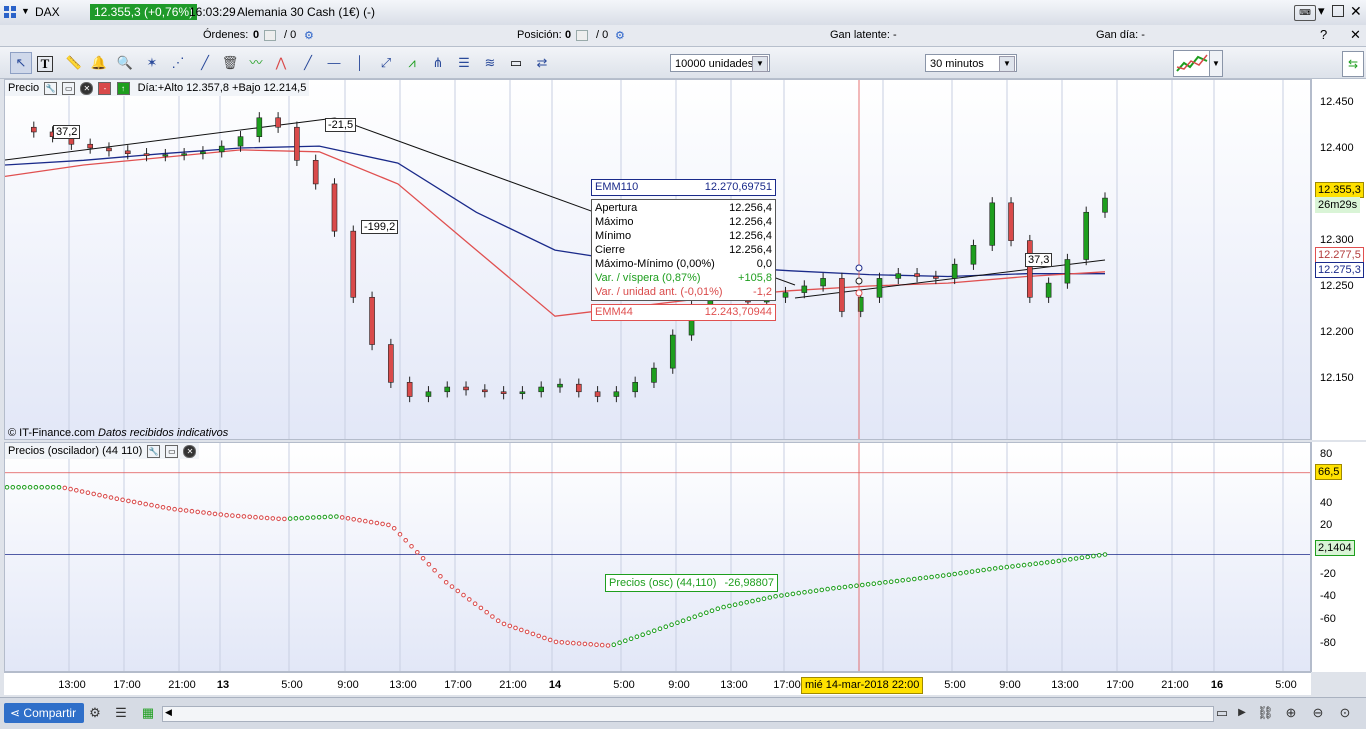 The image size is (1366, 729). What do you see at coordinates (555, 685) in the screenshot?
I see `x-tick-label: 14` at bounding box center [555, 685].